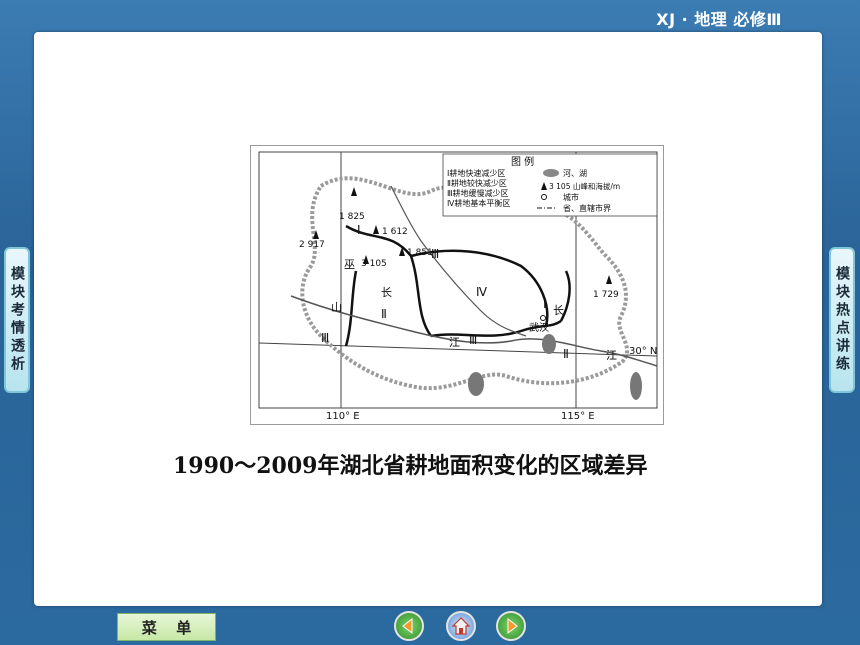  I want to click on next-page-button, so click(511, 626).